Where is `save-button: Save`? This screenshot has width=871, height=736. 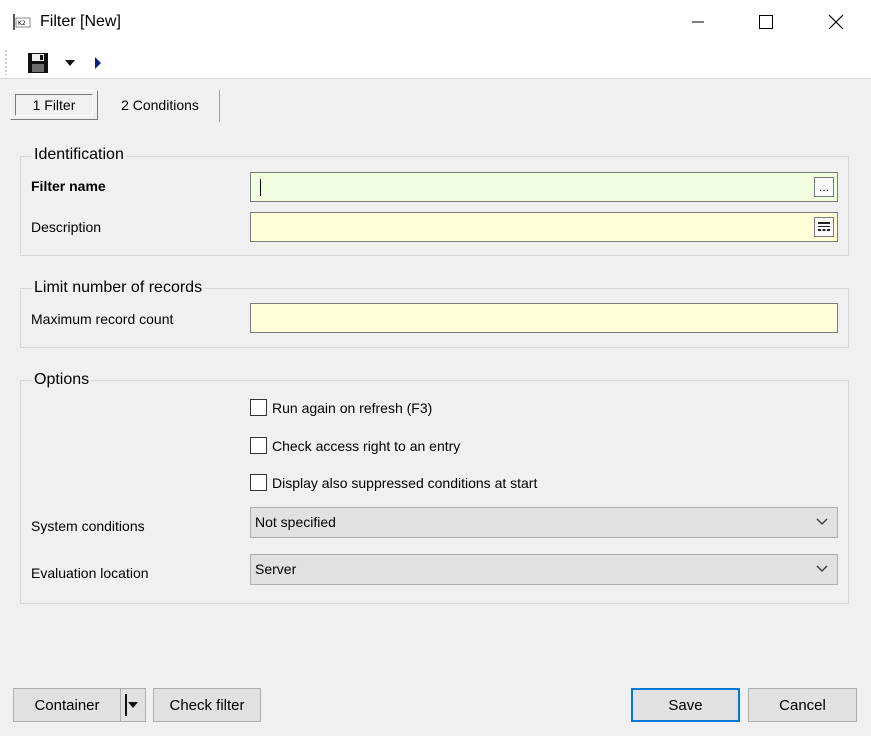
save-button: Save is located at coordinates (685, 705).